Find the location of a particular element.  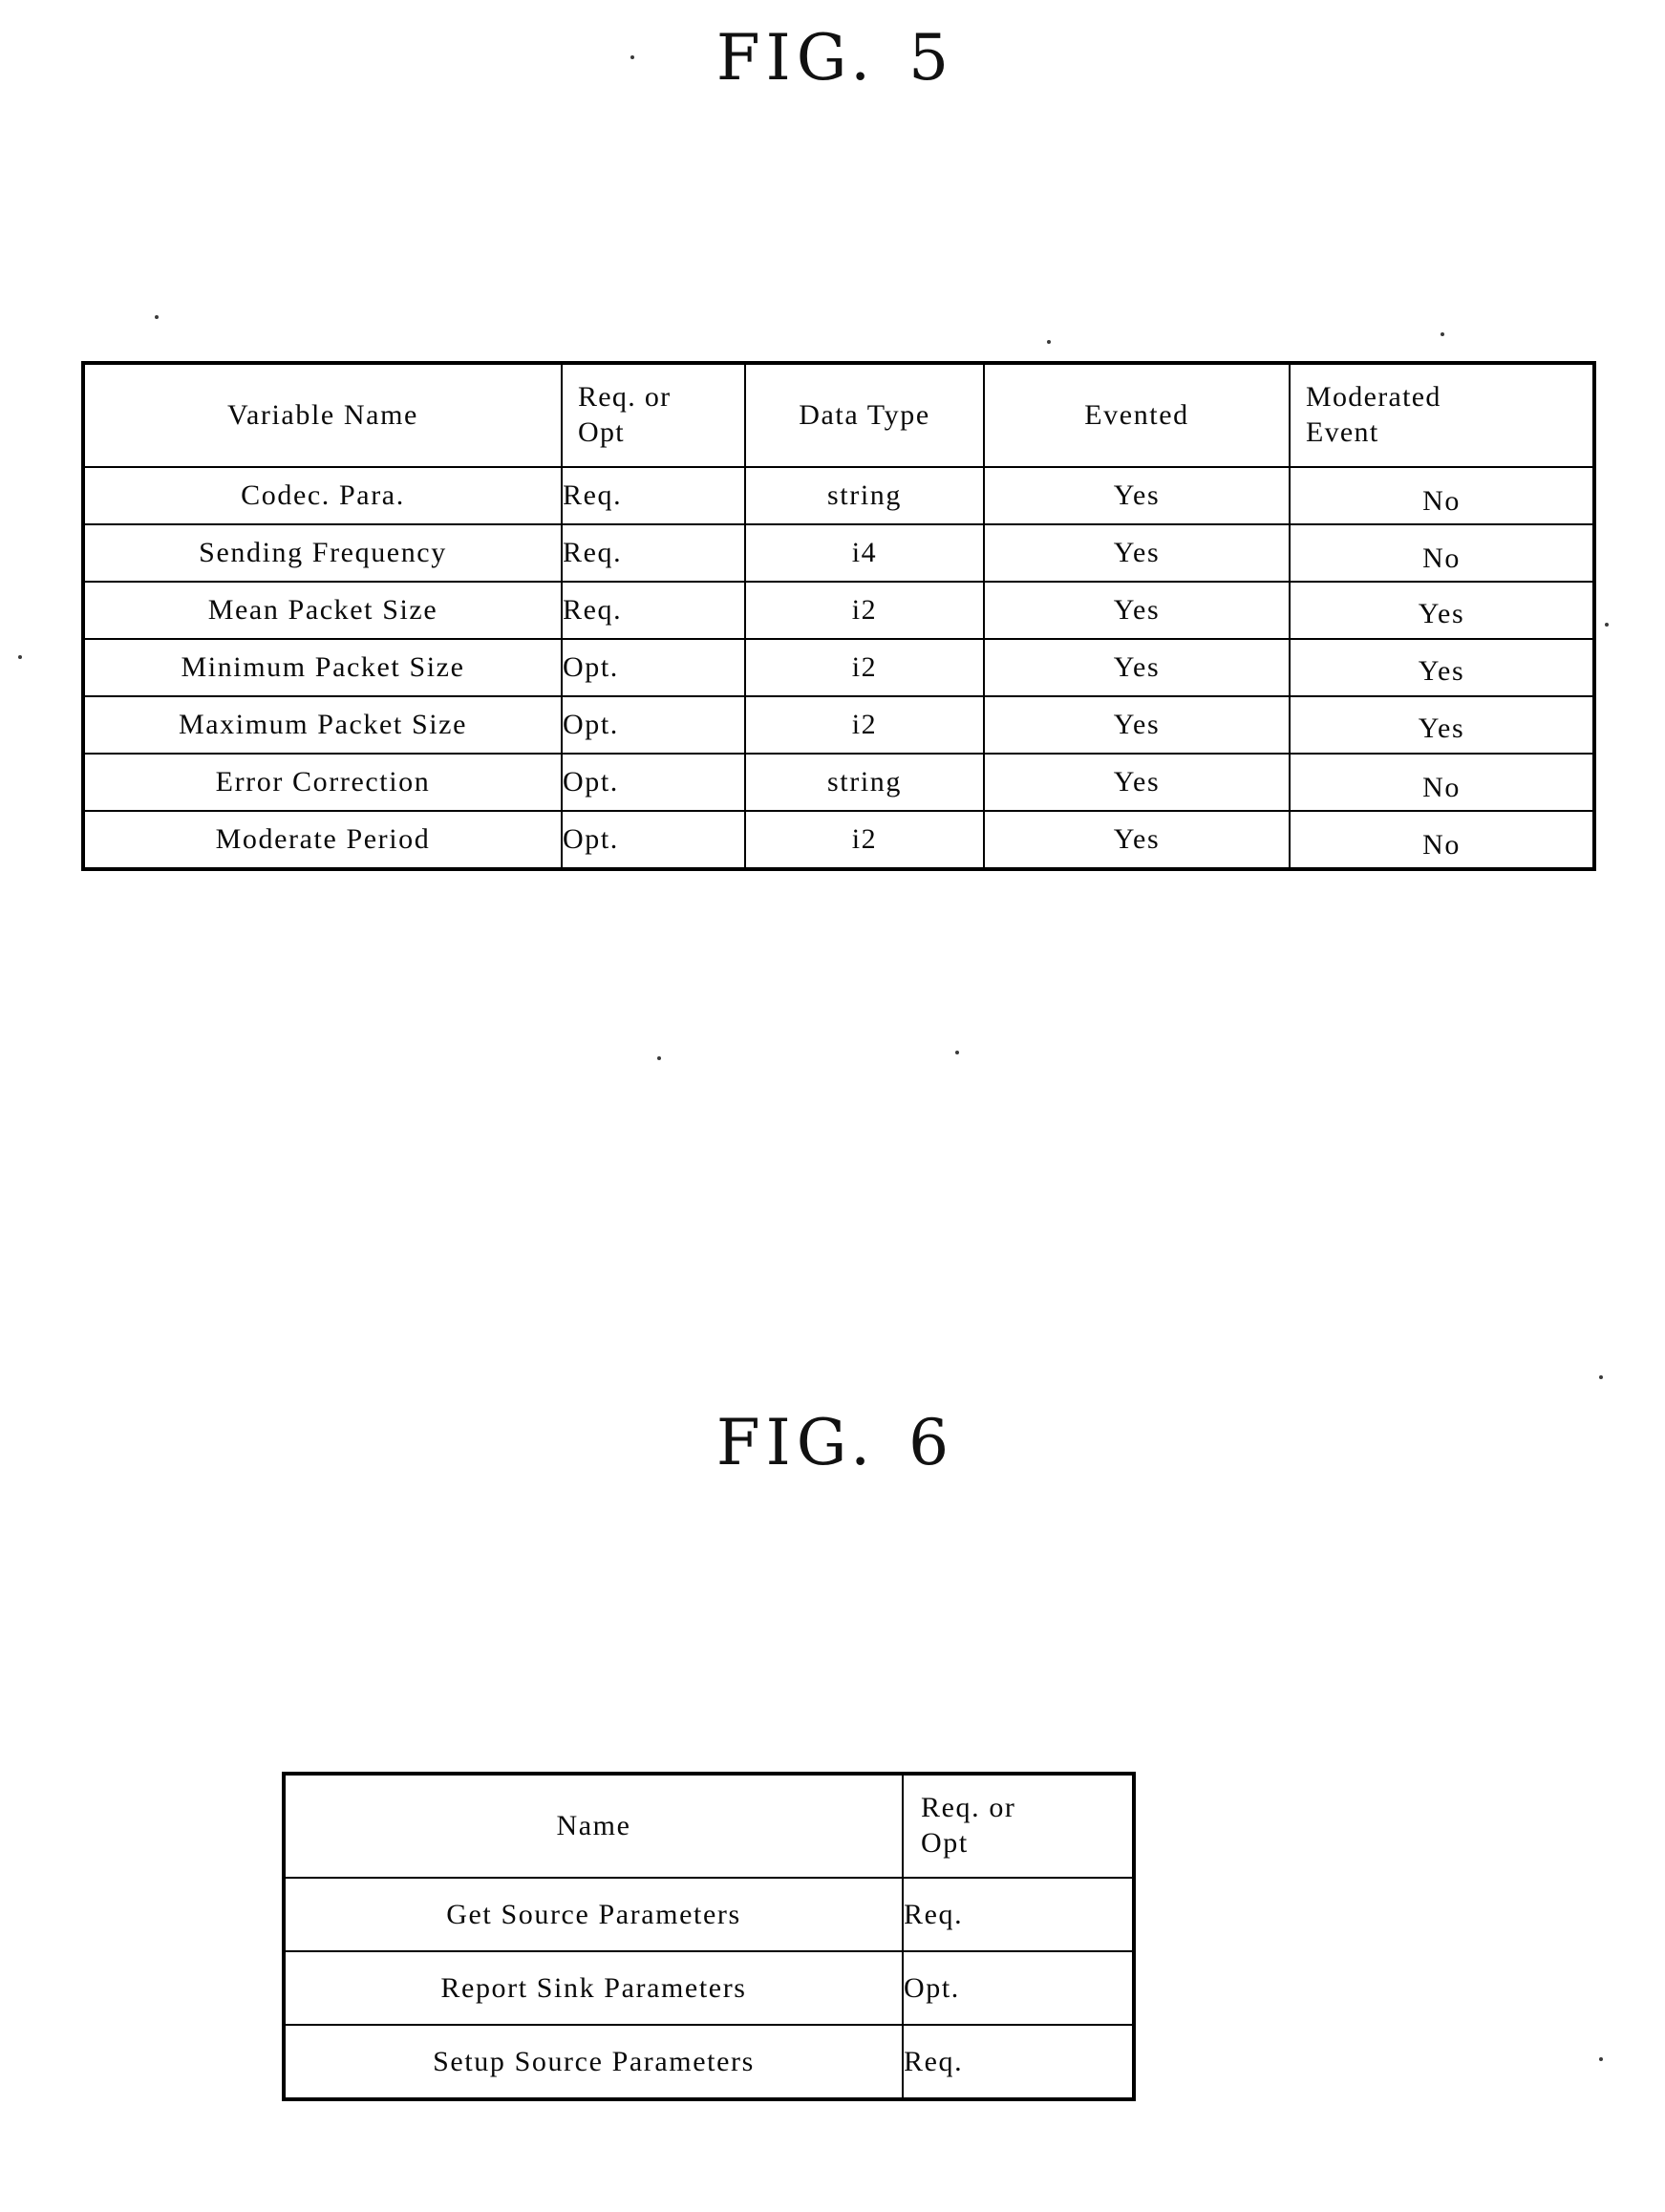

cell-data-type: i4 is located at coordinates (864, 553).